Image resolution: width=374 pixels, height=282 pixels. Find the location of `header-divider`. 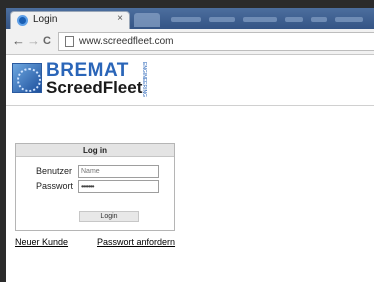

header-divider is located at coordinates (190, 105).